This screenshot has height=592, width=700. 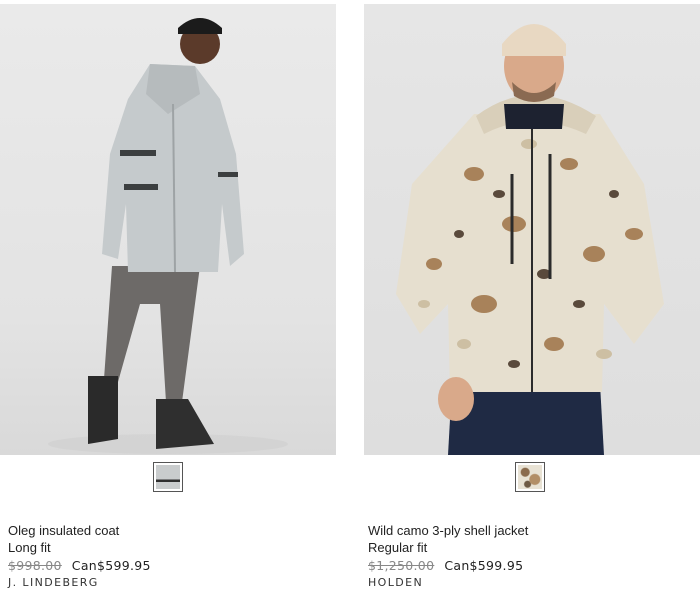 I want to click on product-name: Oleg insulated coat, so click(x=168, y=530).